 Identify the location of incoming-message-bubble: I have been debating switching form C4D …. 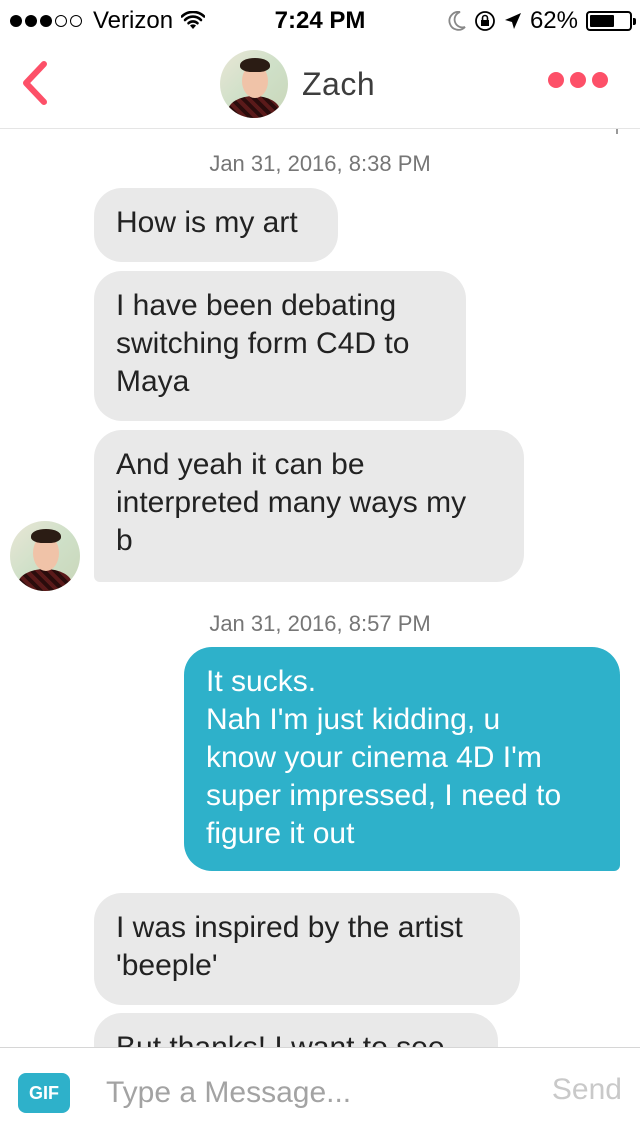
(280, 346).